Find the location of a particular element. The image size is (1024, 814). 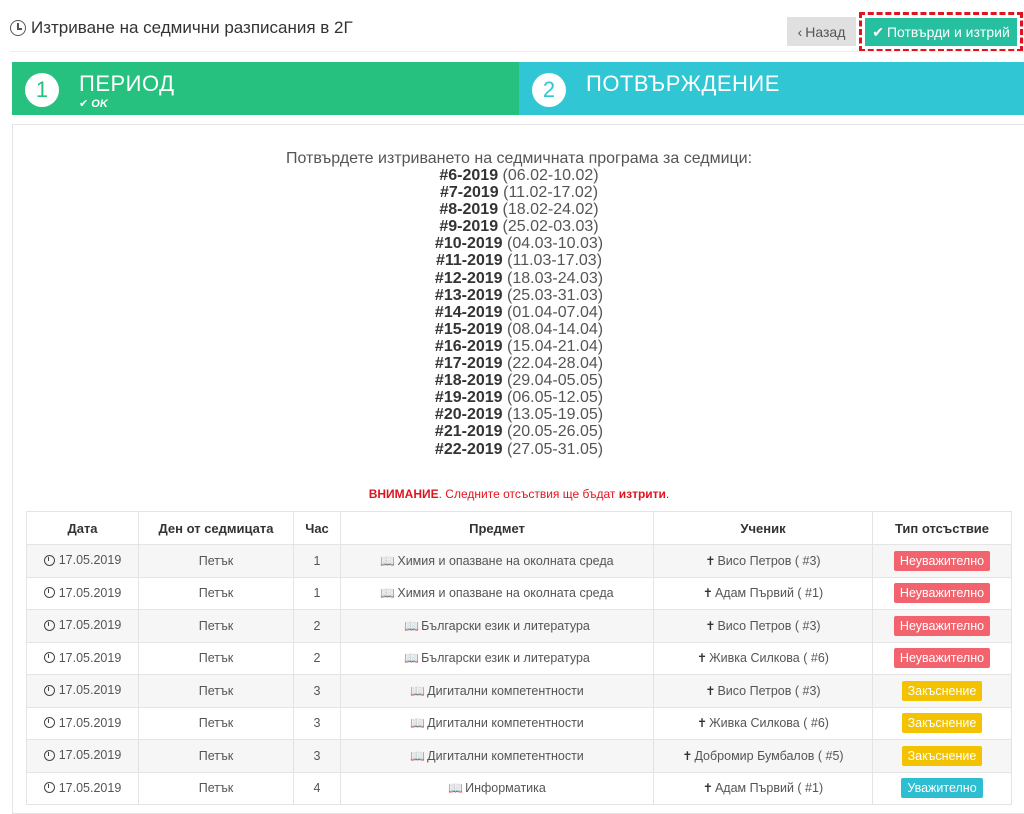

cell-type: Уважително is located at coordinates (942, 788).